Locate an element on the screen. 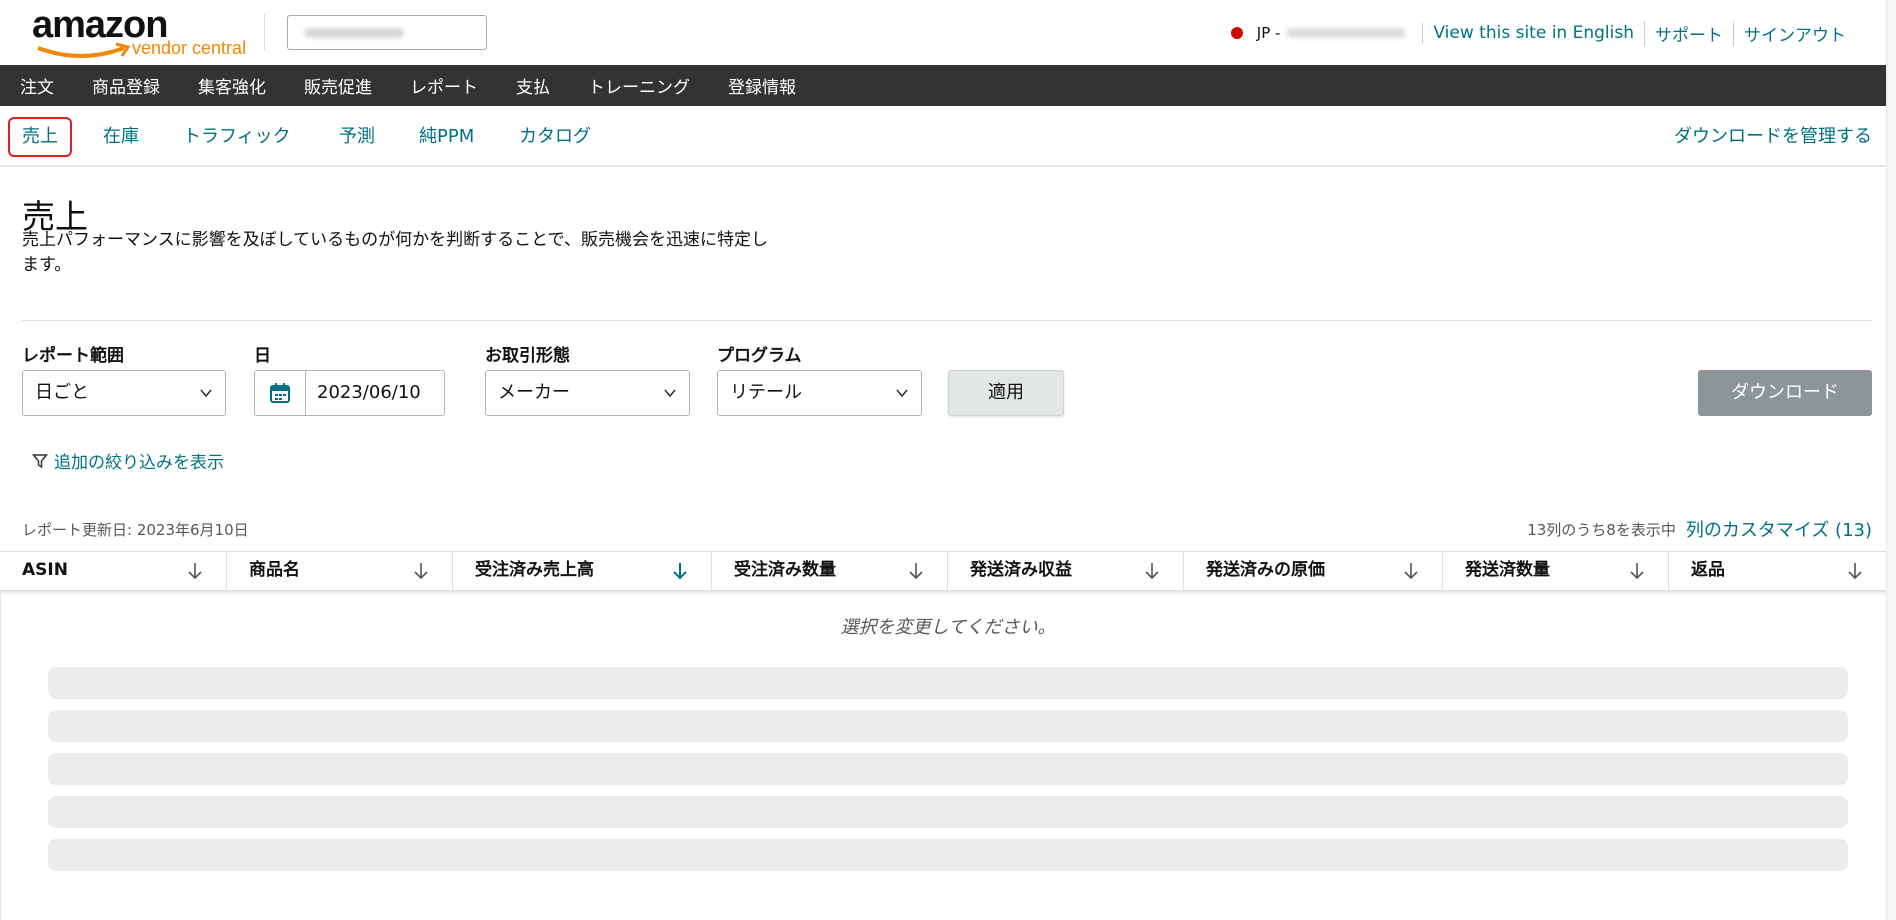  transaction-type-select: メーカー is located at coordinates (587, 393).